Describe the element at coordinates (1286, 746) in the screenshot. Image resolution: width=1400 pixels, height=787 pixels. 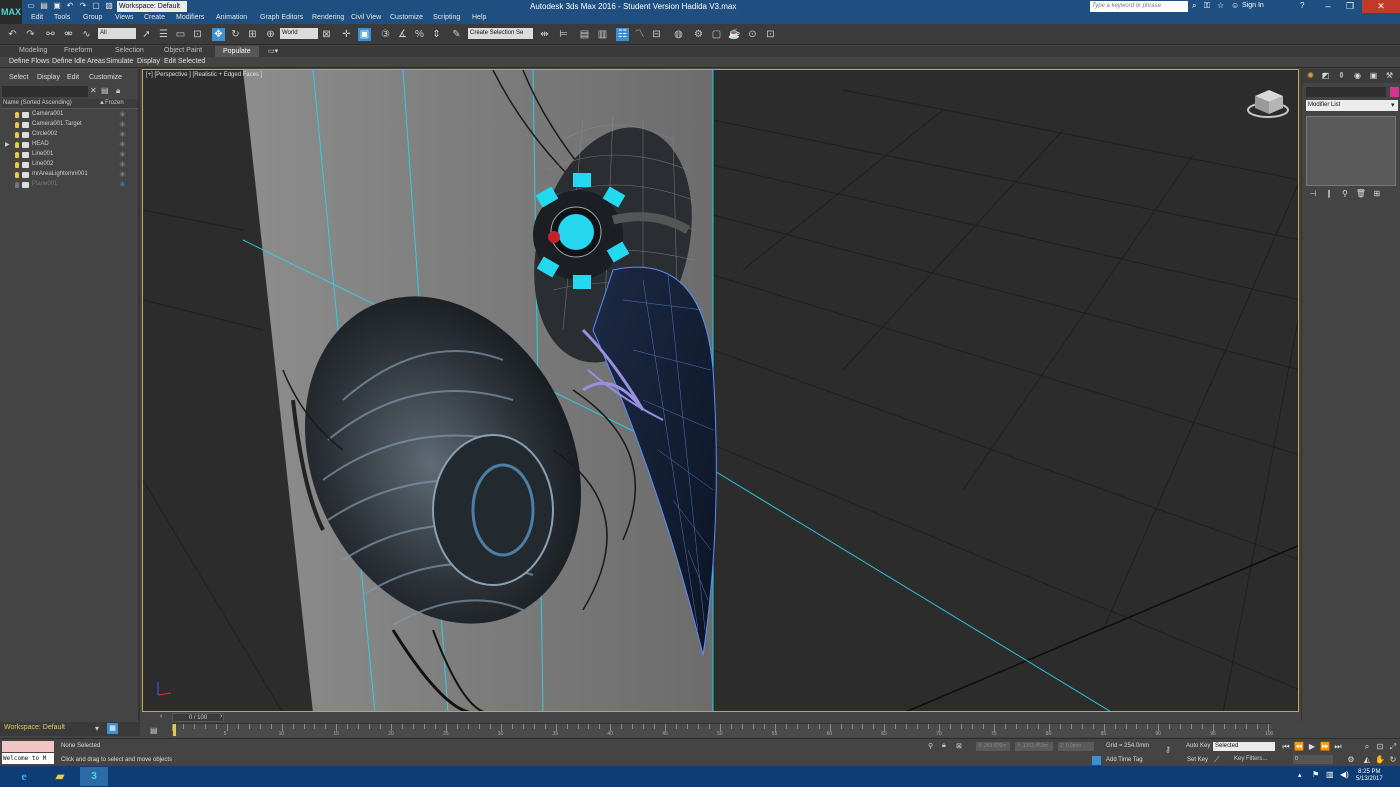
I see `go-to-start-icon: ⏮` at that location.